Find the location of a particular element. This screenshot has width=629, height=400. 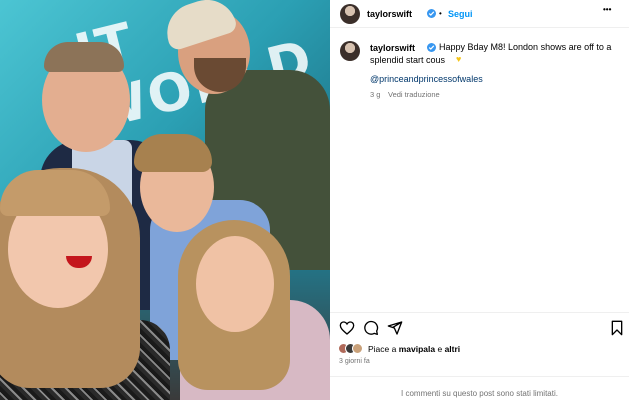

likes-others: altri is located at coordinates (453, 349).